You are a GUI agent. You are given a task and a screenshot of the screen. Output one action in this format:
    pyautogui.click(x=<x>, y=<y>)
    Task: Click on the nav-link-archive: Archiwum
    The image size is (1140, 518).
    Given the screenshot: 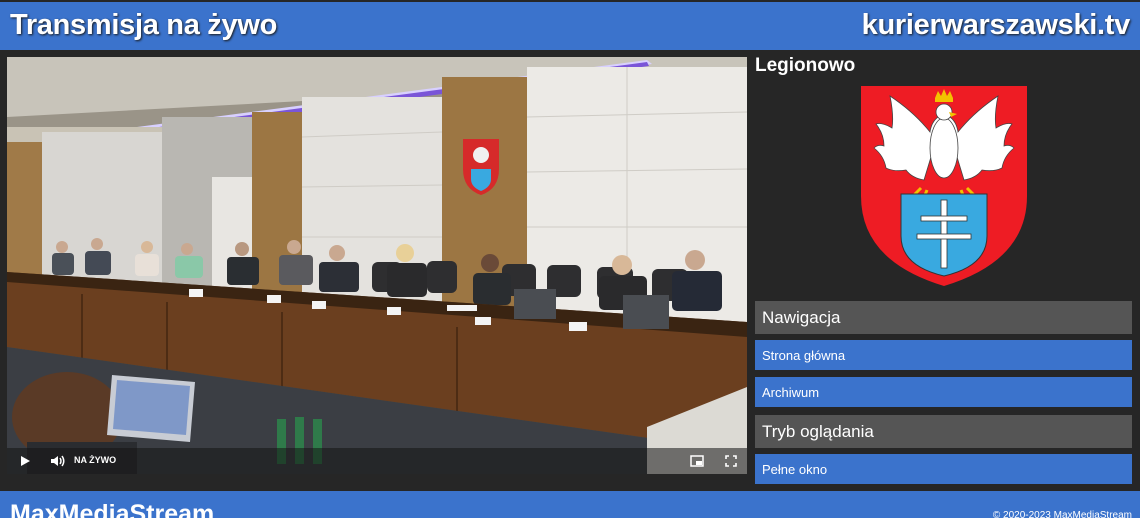 What is the action you would take?
    pyautogui.click(x=943, y=392)
    